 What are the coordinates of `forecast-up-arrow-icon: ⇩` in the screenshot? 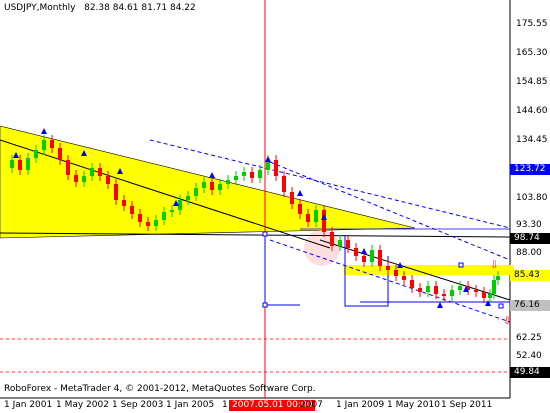 It's located at (494, 265).